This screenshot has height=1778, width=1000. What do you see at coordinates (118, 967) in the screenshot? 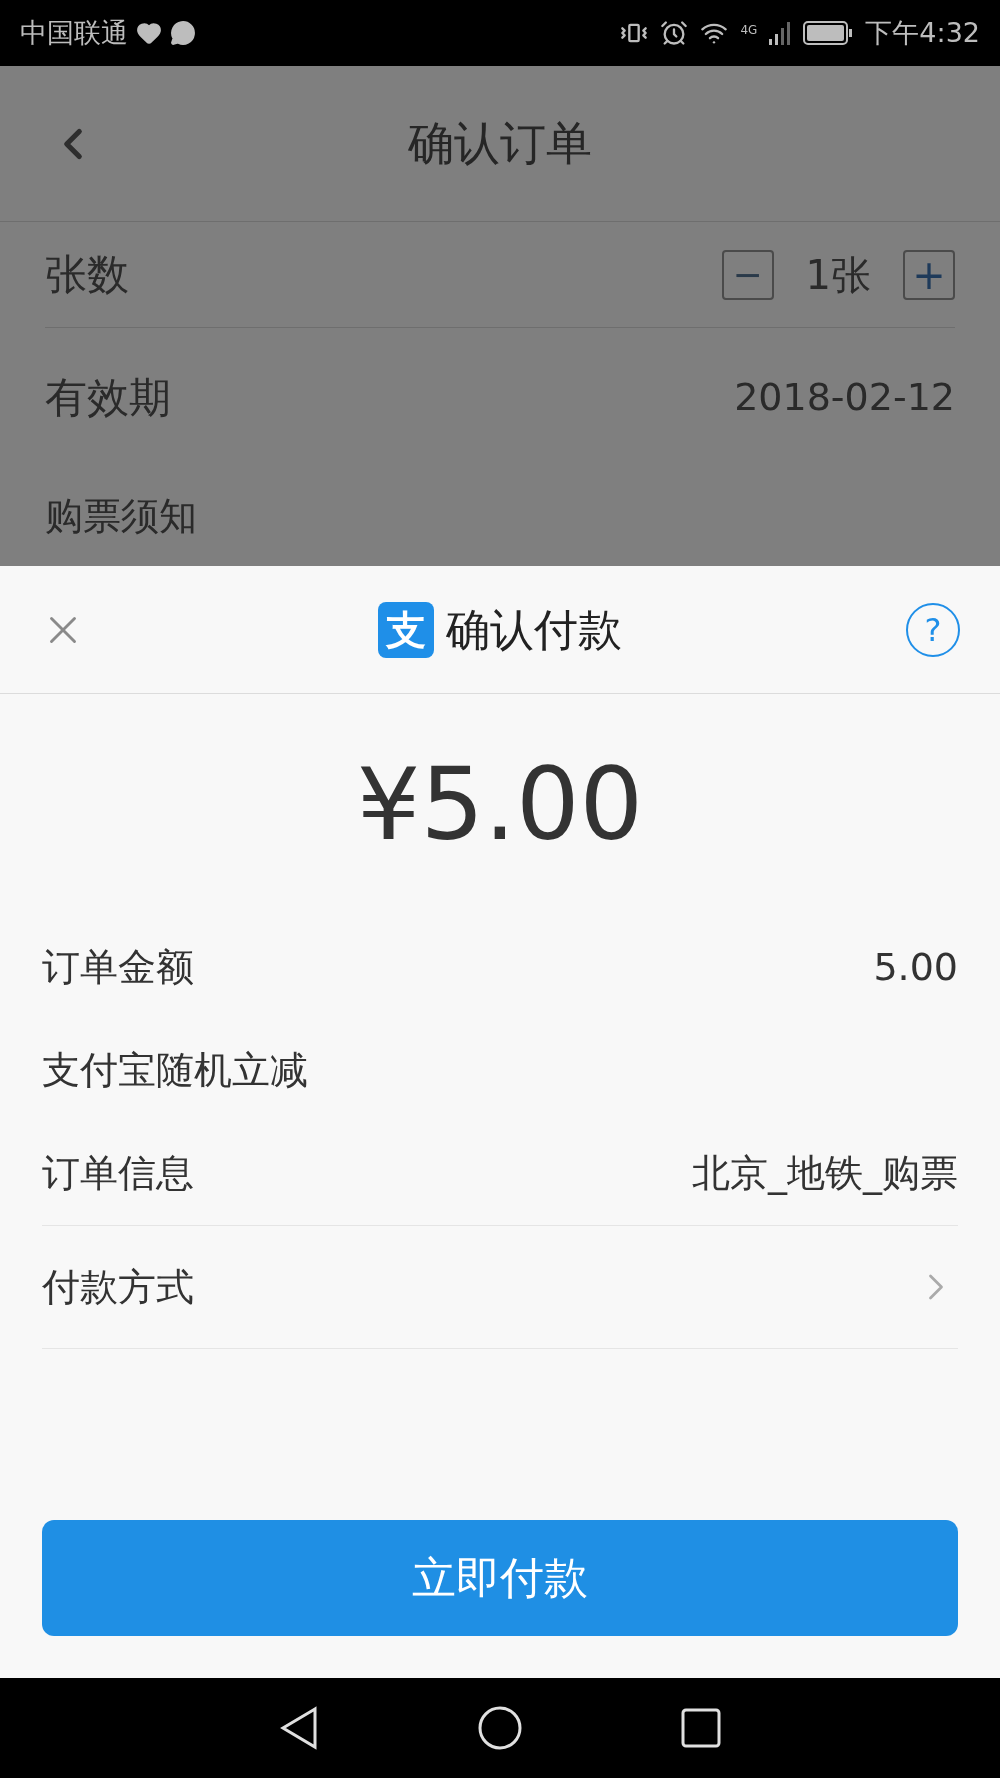
I see `row-label: 订单金额` at bounding box center [118, 967].